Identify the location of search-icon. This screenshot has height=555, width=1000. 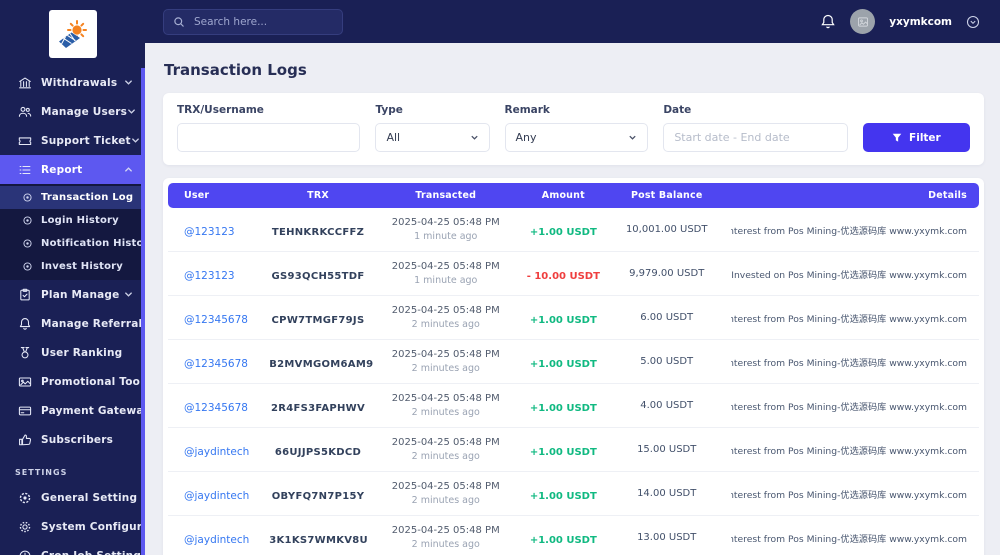
(179, 22).